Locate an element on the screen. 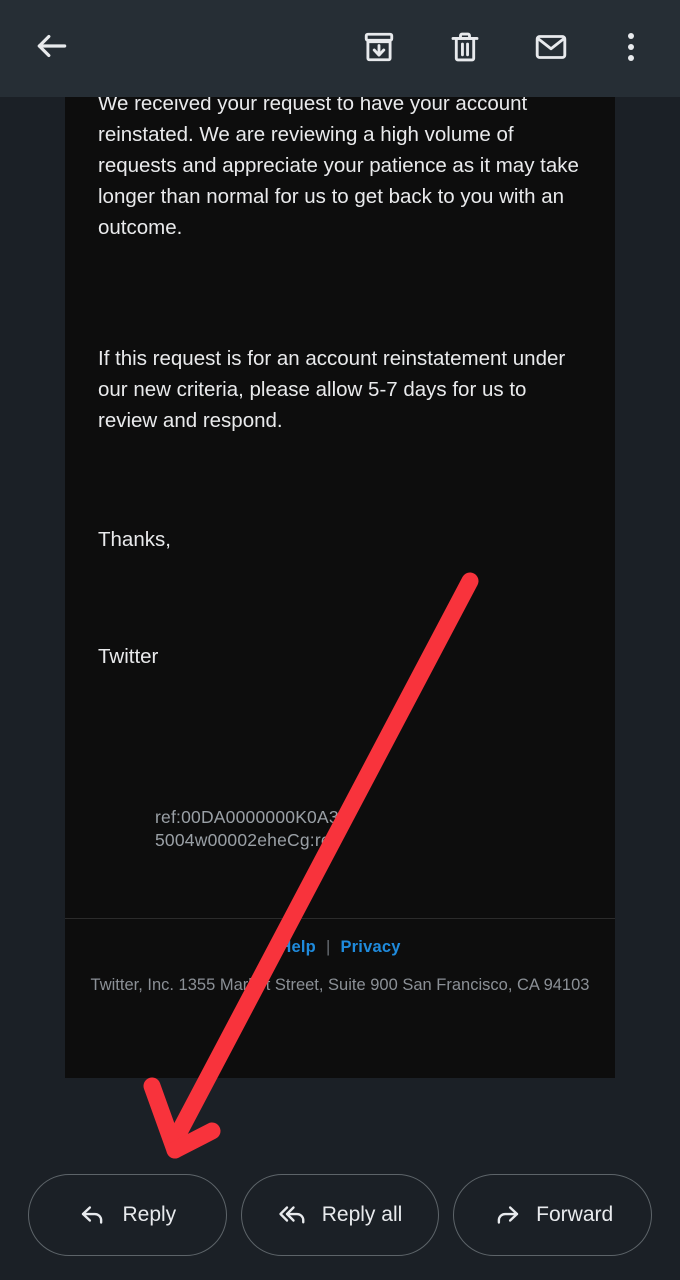  archive-icon is located at coordinates (379, 47).